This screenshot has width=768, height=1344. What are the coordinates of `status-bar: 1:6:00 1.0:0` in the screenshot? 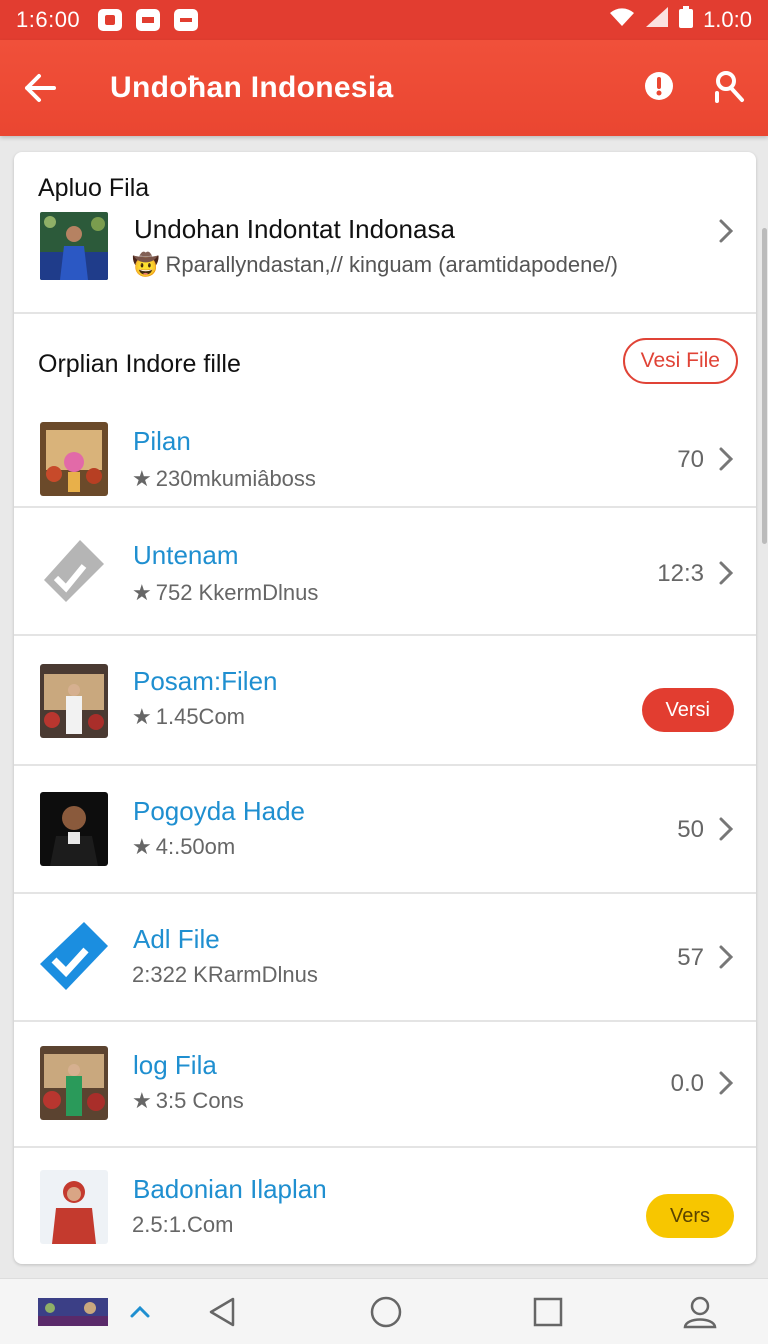 It's located at (384, 20).